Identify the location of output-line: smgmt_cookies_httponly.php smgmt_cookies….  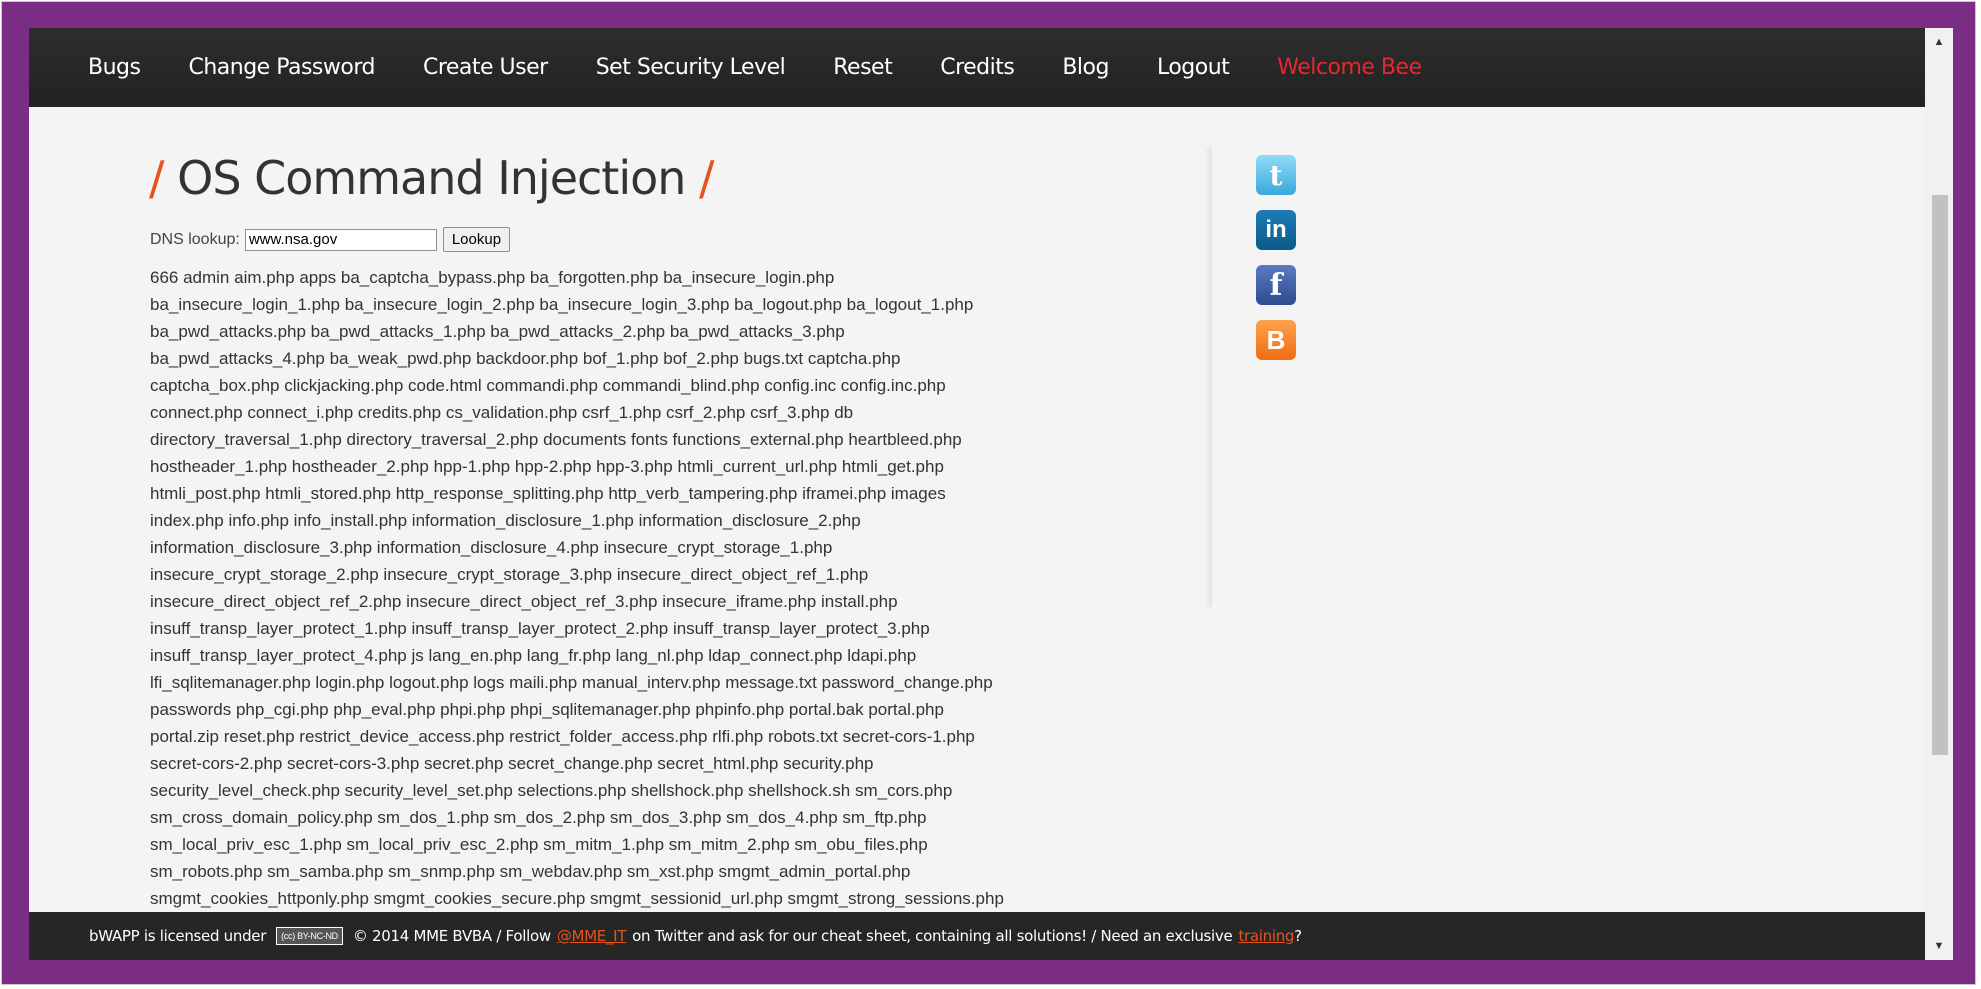
(577, 898).